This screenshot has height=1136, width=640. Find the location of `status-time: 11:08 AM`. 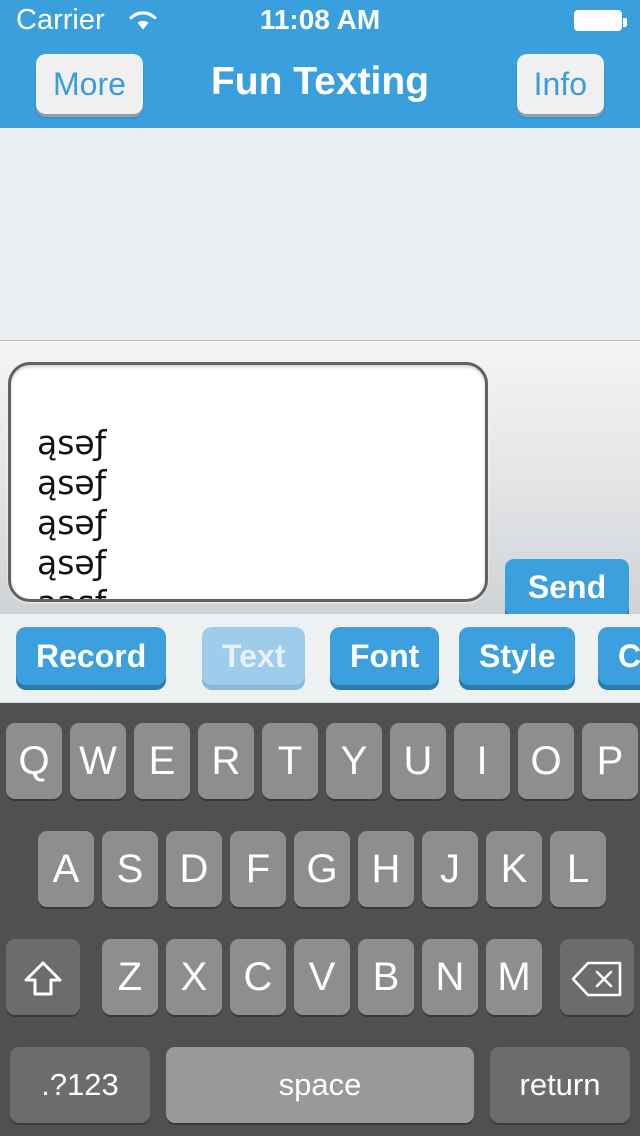

status-time: 11:08 AM is located at coordinates (320, 19).